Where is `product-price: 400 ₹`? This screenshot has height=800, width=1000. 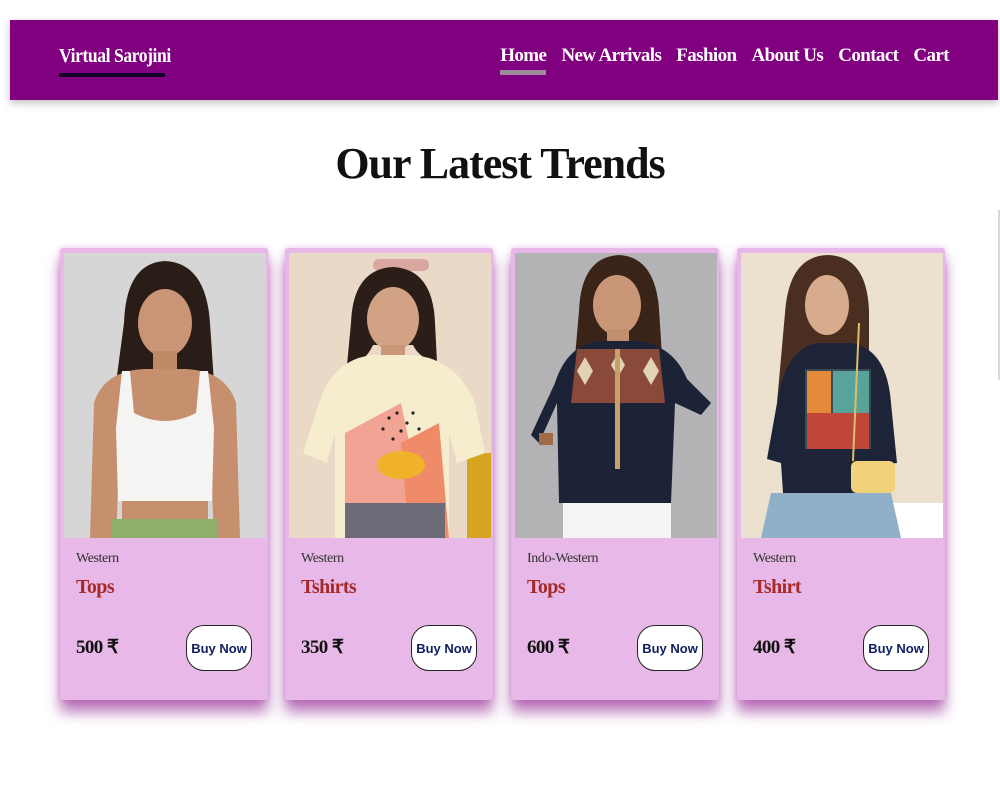
product-price: 400 ₹ is located at coordinates (774, 647).